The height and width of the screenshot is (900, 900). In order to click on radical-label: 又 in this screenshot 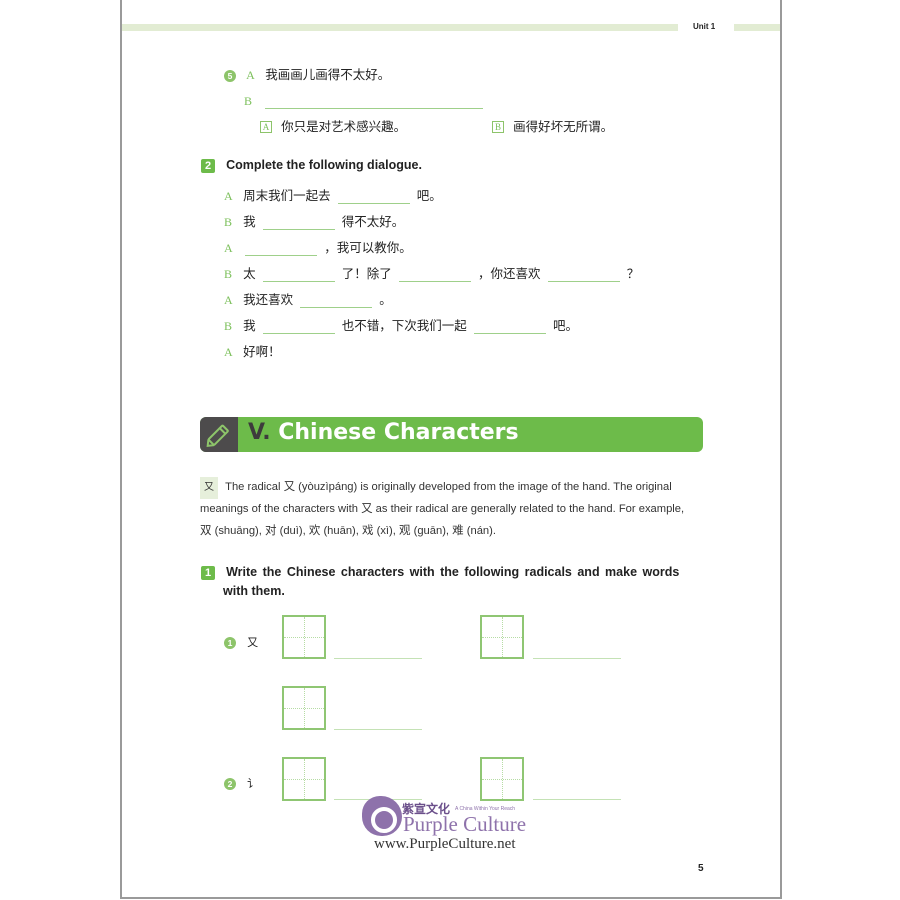, I will do `click(253, 642)`.